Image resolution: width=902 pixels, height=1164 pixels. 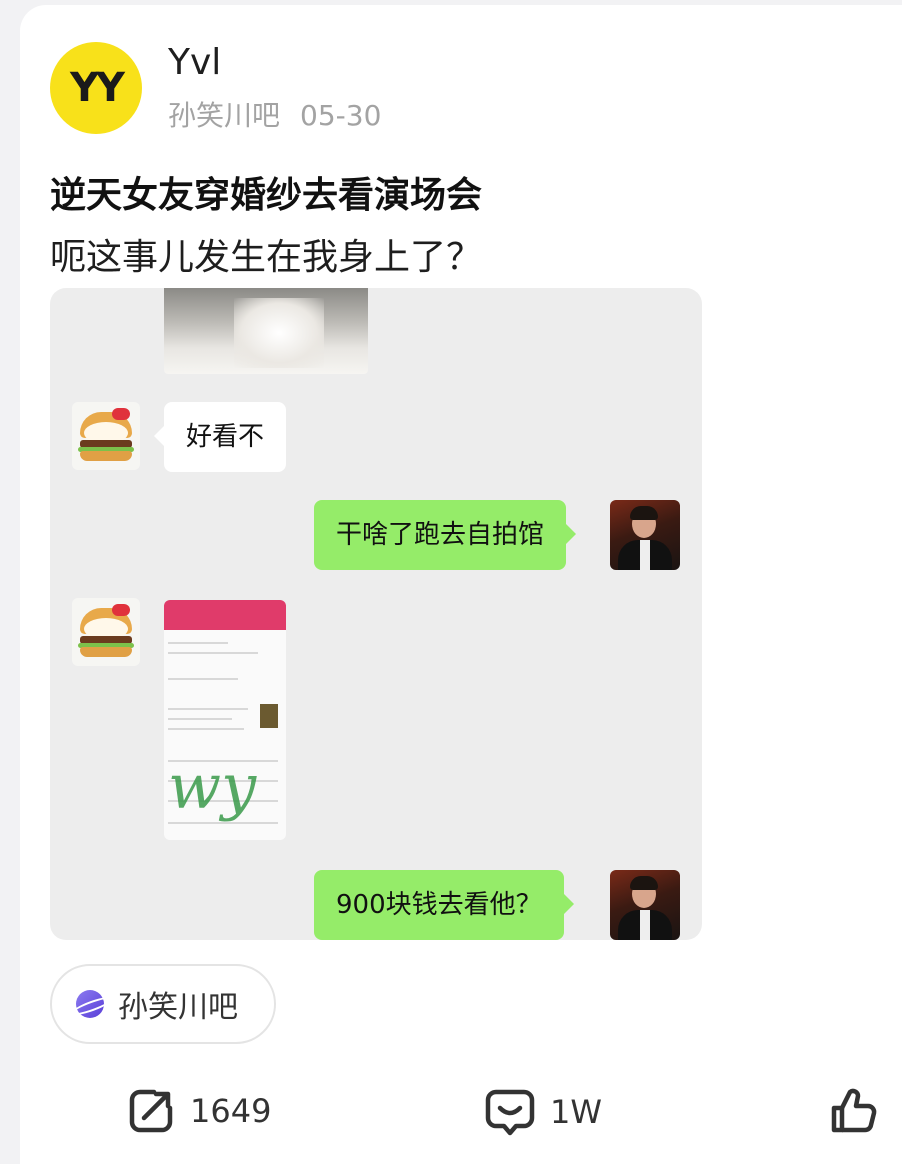 What do you see at coordinates (543, 1112) in the screenshot?
I see `comment-button: 1W` at bounding box center [543, 1112].